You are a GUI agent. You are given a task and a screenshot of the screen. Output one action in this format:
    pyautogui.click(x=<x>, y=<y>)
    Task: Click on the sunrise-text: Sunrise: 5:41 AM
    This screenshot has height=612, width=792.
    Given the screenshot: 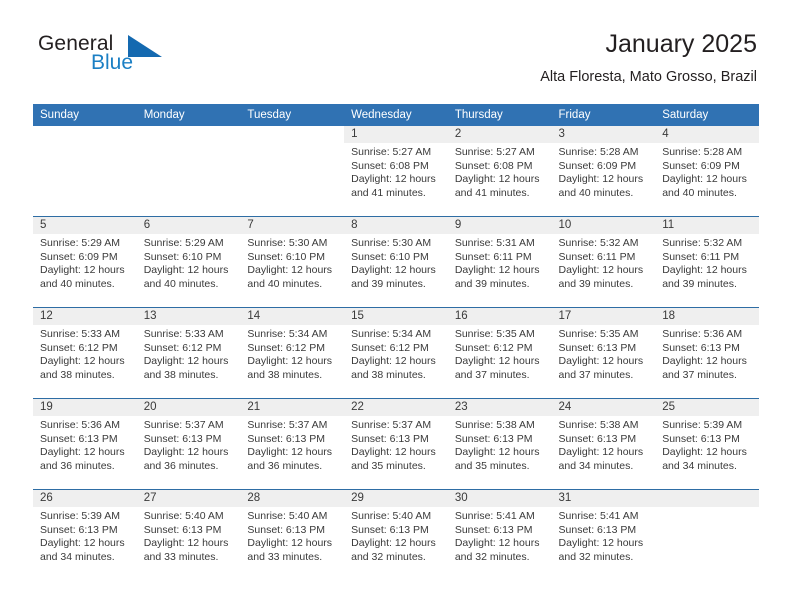 What is the action you would take?
    pyautogui.click(x=598, y=516)
    